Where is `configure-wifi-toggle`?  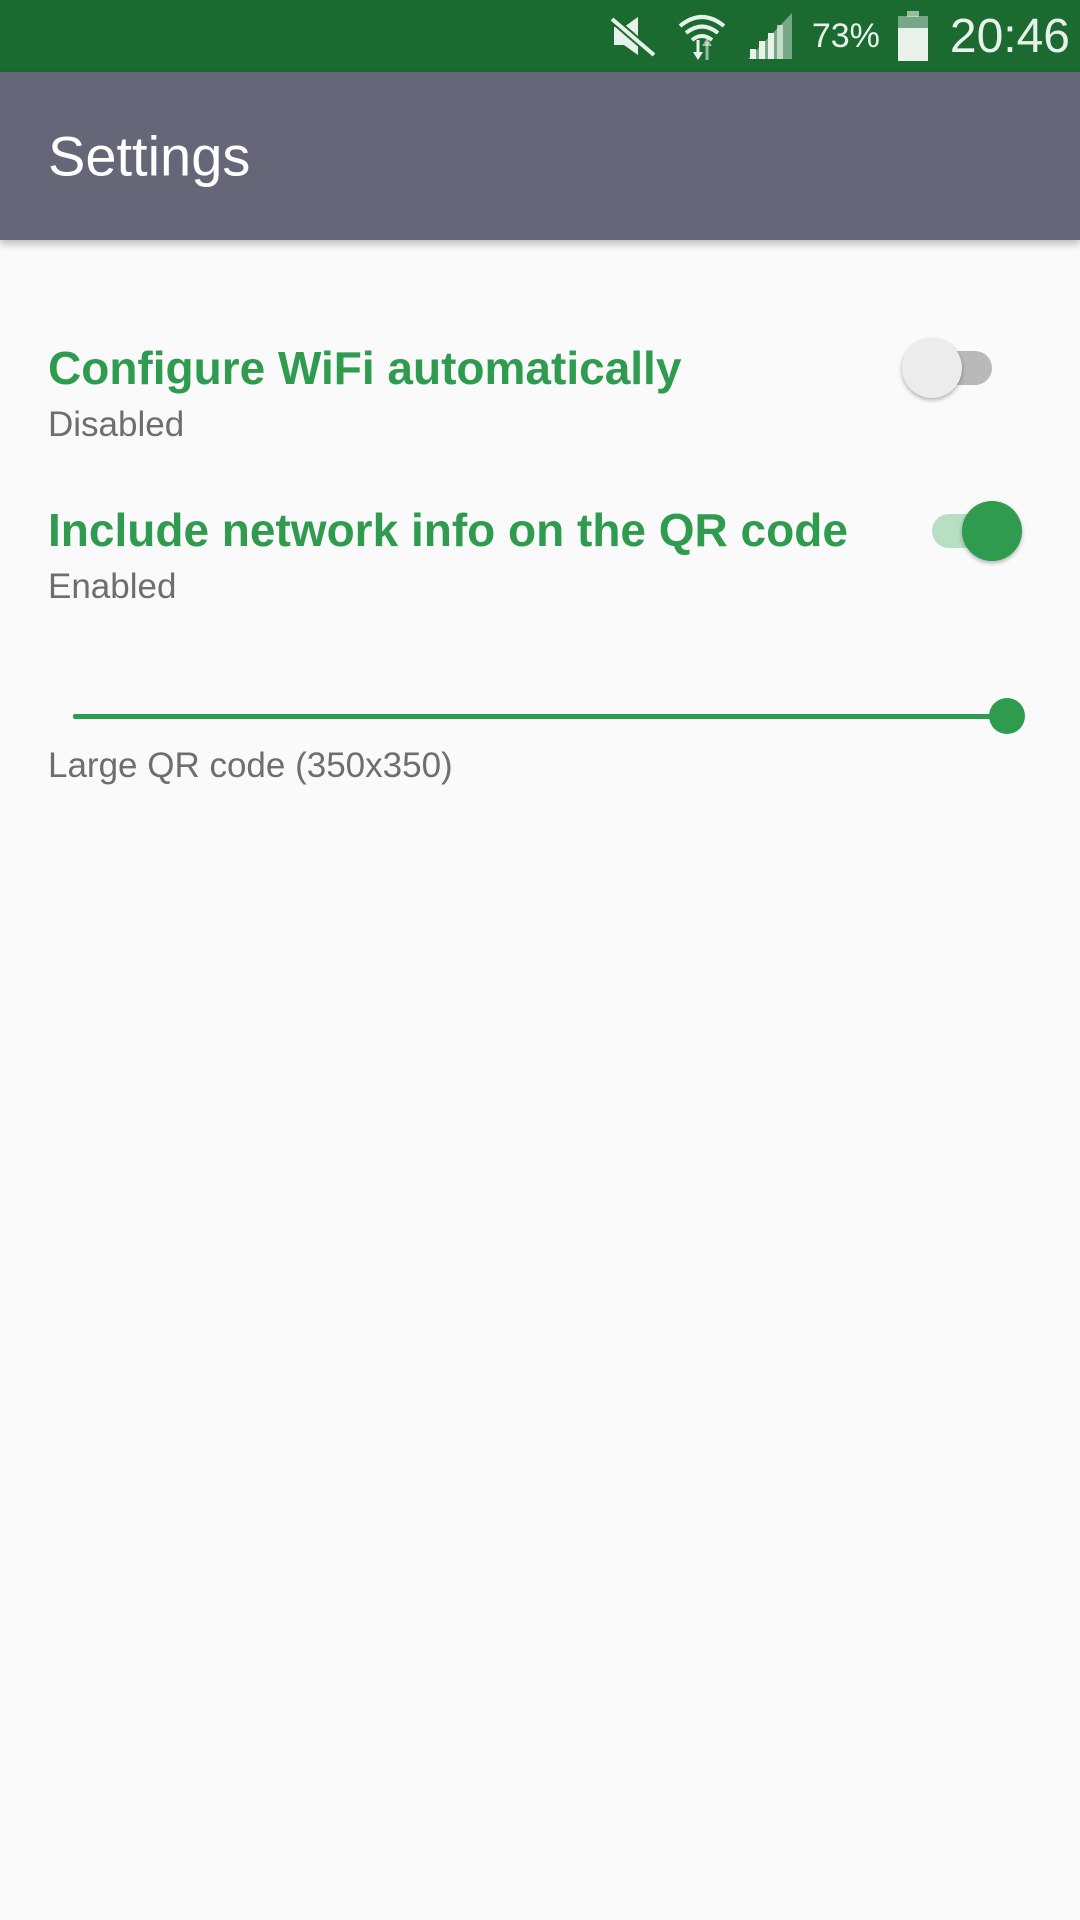 configure-wifi-toggle is located at coordinates (952, 367).